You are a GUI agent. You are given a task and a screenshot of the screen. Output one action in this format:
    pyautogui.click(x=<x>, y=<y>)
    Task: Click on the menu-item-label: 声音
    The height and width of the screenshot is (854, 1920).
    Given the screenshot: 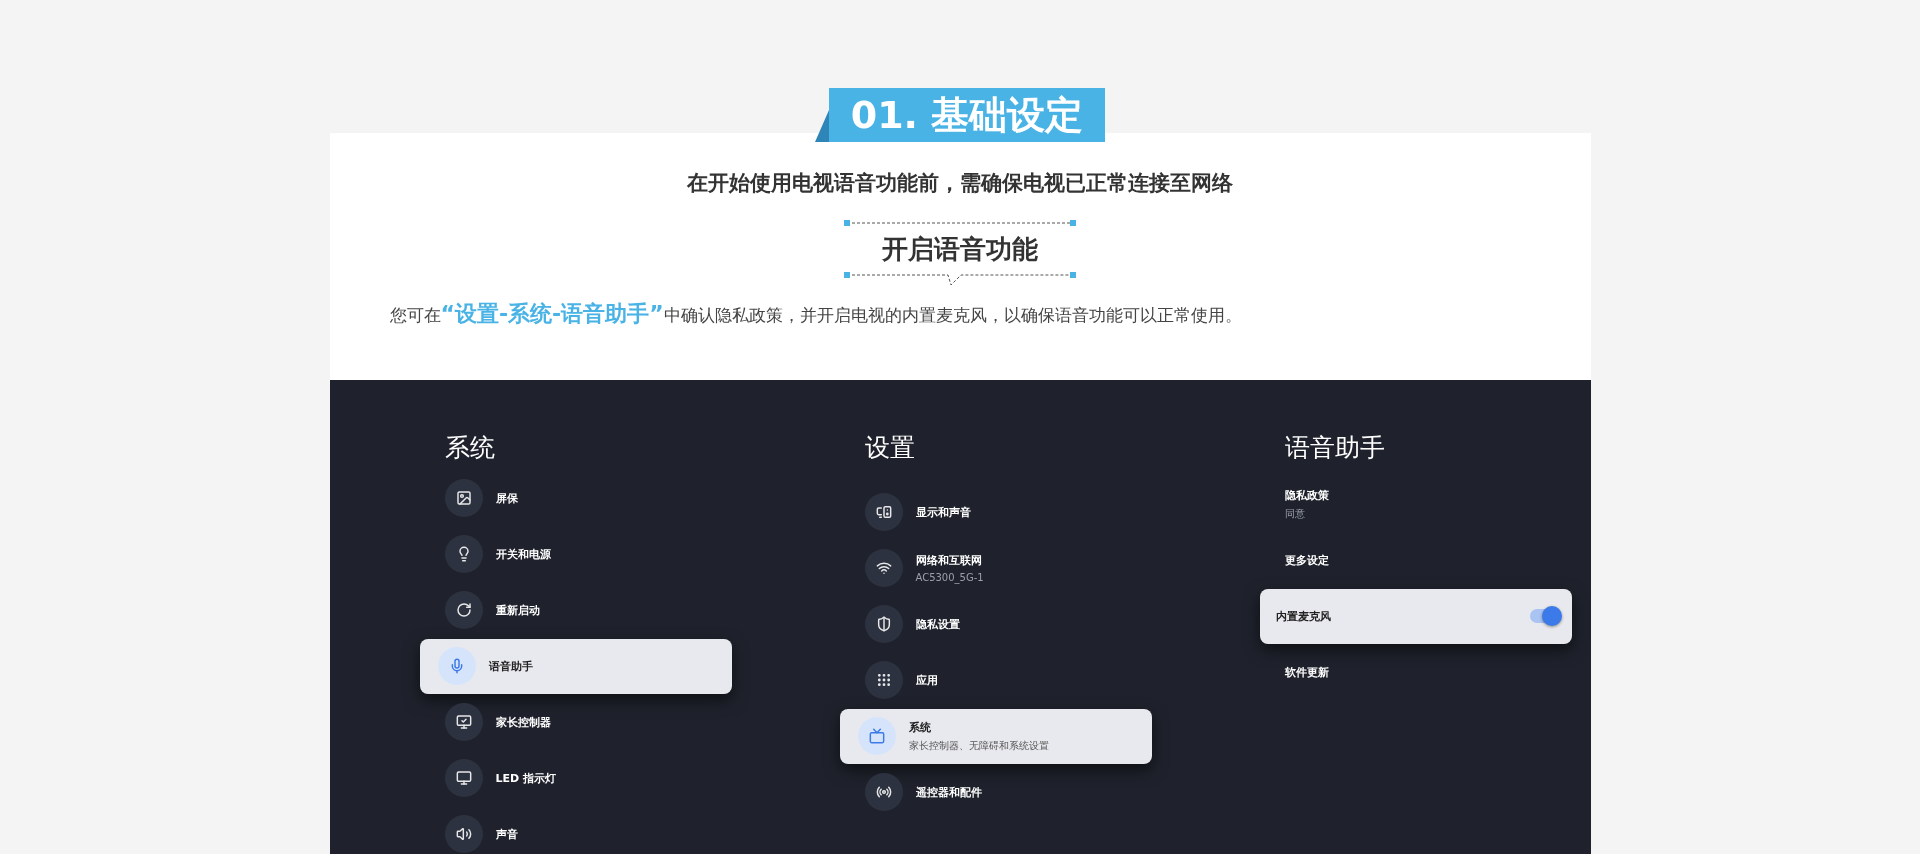 What is the action you would take?
    pyautogui.click(x=506, y=834)
    